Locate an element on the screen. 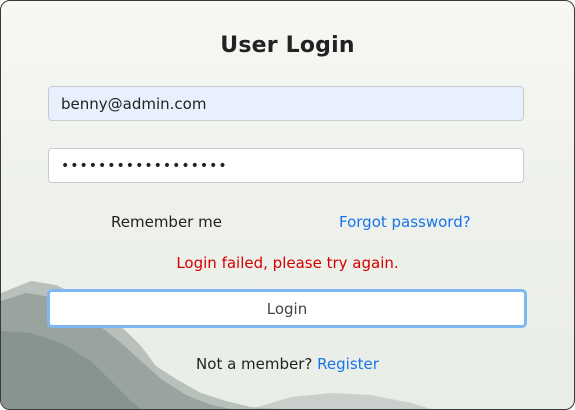 The height and width of the screenshot is (410, 575). password-field is located at coordinates (286, 165).